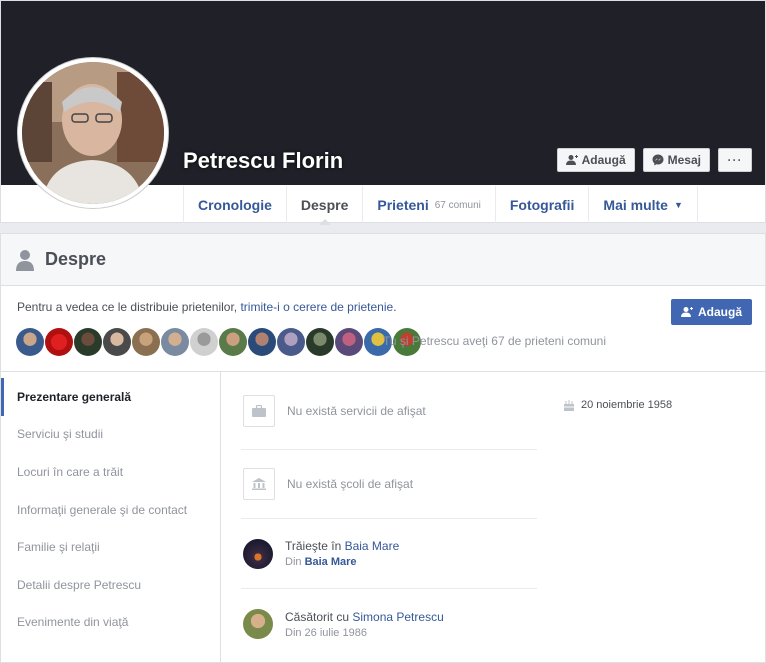 The width and height of the screenshot is (766, 663). Describe the element at coordinates (76, 259) in the screenshot. I see `about-title: Despre` at that location.